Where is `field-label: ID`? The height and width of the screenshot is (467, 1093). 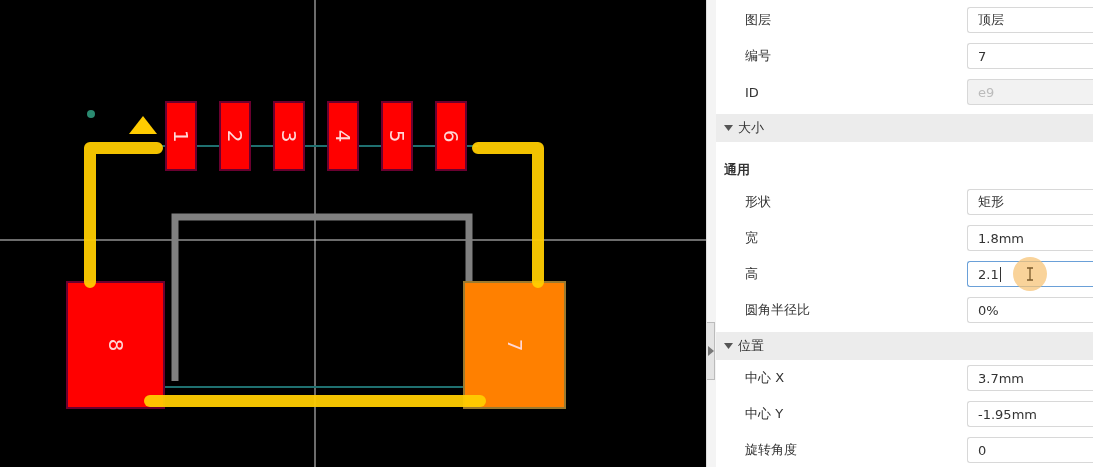 field-label: ID is located at coordinates (752, 92).